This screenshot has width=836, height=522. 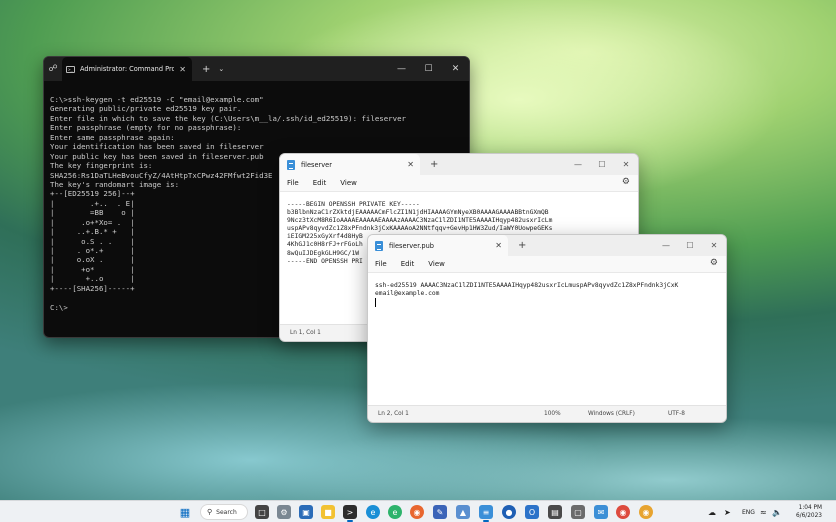 I want to click on search-label: Search, so click(x=226, y=512).